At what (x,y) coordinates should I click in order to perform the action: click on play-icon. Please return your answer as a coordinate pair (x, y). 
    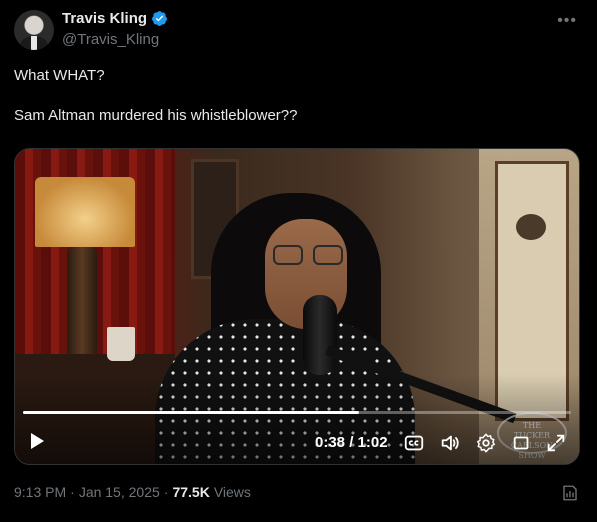
    Looking at the image, I should click on (37, 441).